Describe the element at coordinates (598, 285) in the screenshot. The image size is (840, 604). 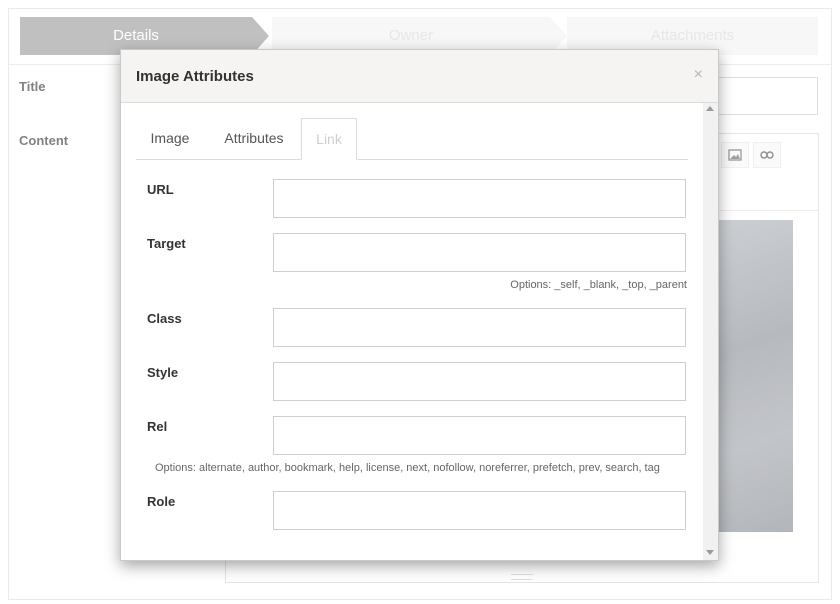
I see `target-options-hint: Options: _self, _blank, _top, _parent` at that location.